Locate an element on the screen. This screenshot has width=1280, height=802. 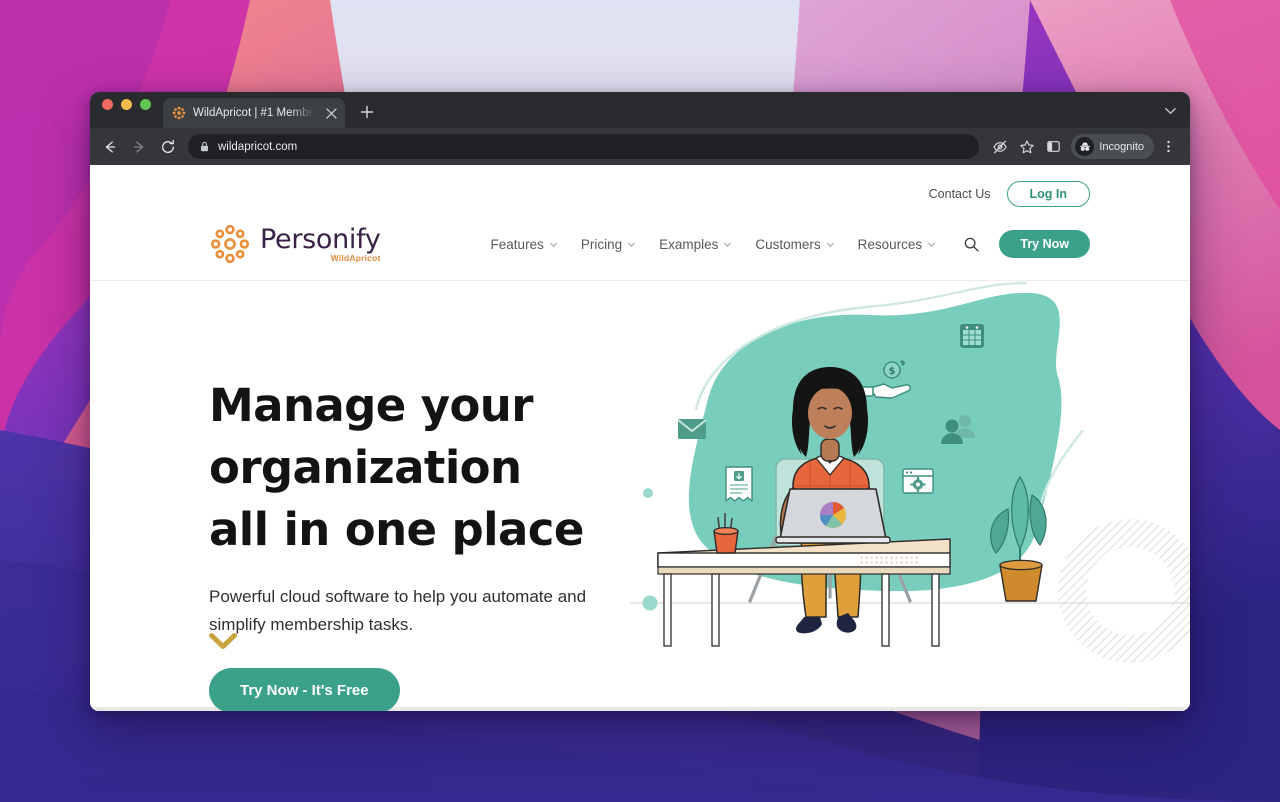
address-bar-url: wildapricot.com is located at coordinates (258, 146).